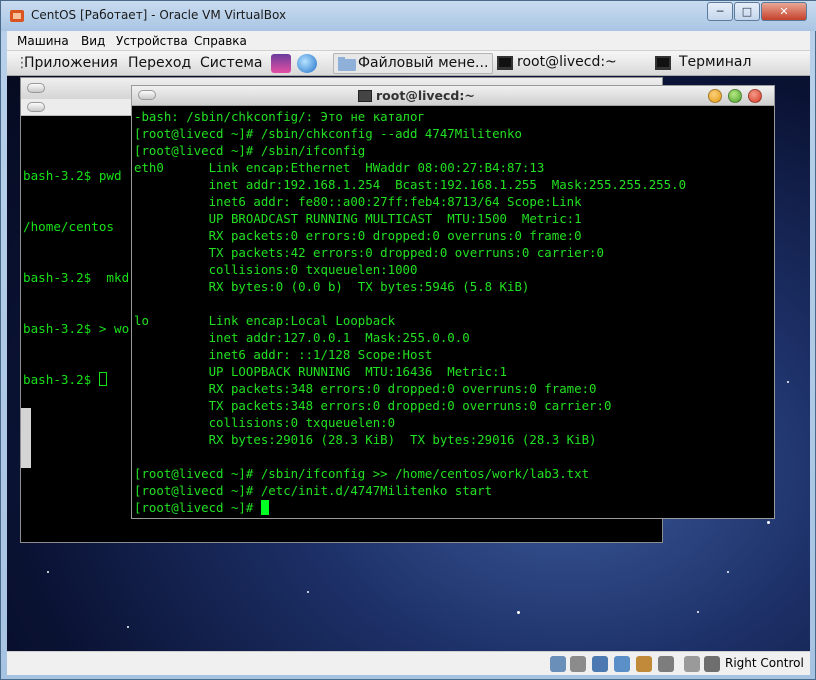 This screenshot has height=680, width=816. What do you see at coordinates (279, 116) in the screenshot?
I see `terminal-line-text: -bash: /sbin/chkconfig/: Это не каталог` at bounding box center [279, 116].